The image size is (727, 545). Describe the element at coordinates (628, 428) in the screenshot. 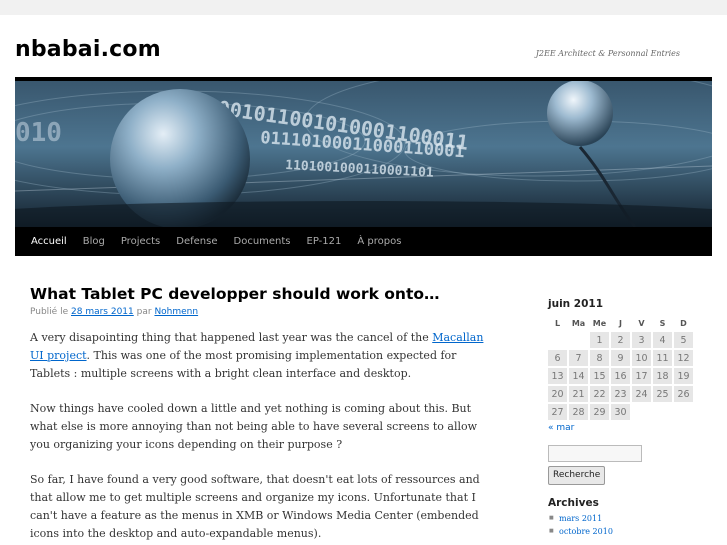

I see `calendar-prev-month-link: « mar` at that location.